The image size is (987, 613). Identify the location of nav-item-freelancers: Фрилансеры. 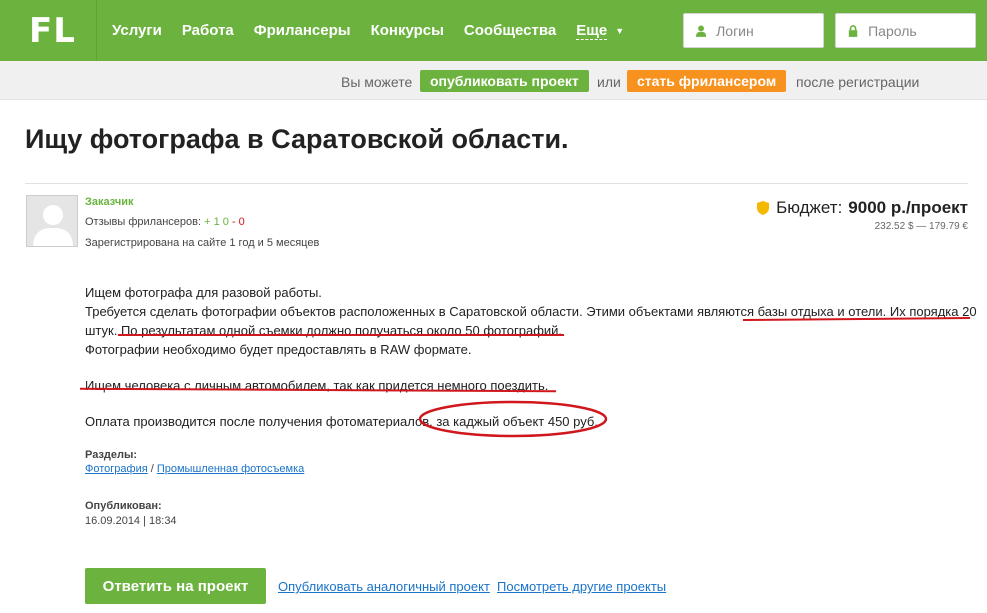
(302, 30).